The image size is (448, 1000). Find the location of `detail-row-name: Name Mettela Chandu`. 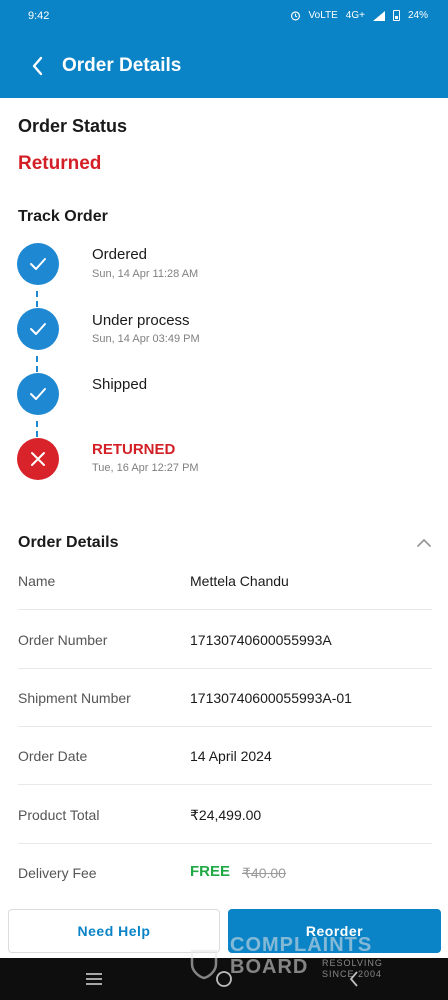

detail-row-name: Name Mettela Chandu is located at coordinates (225, 581).